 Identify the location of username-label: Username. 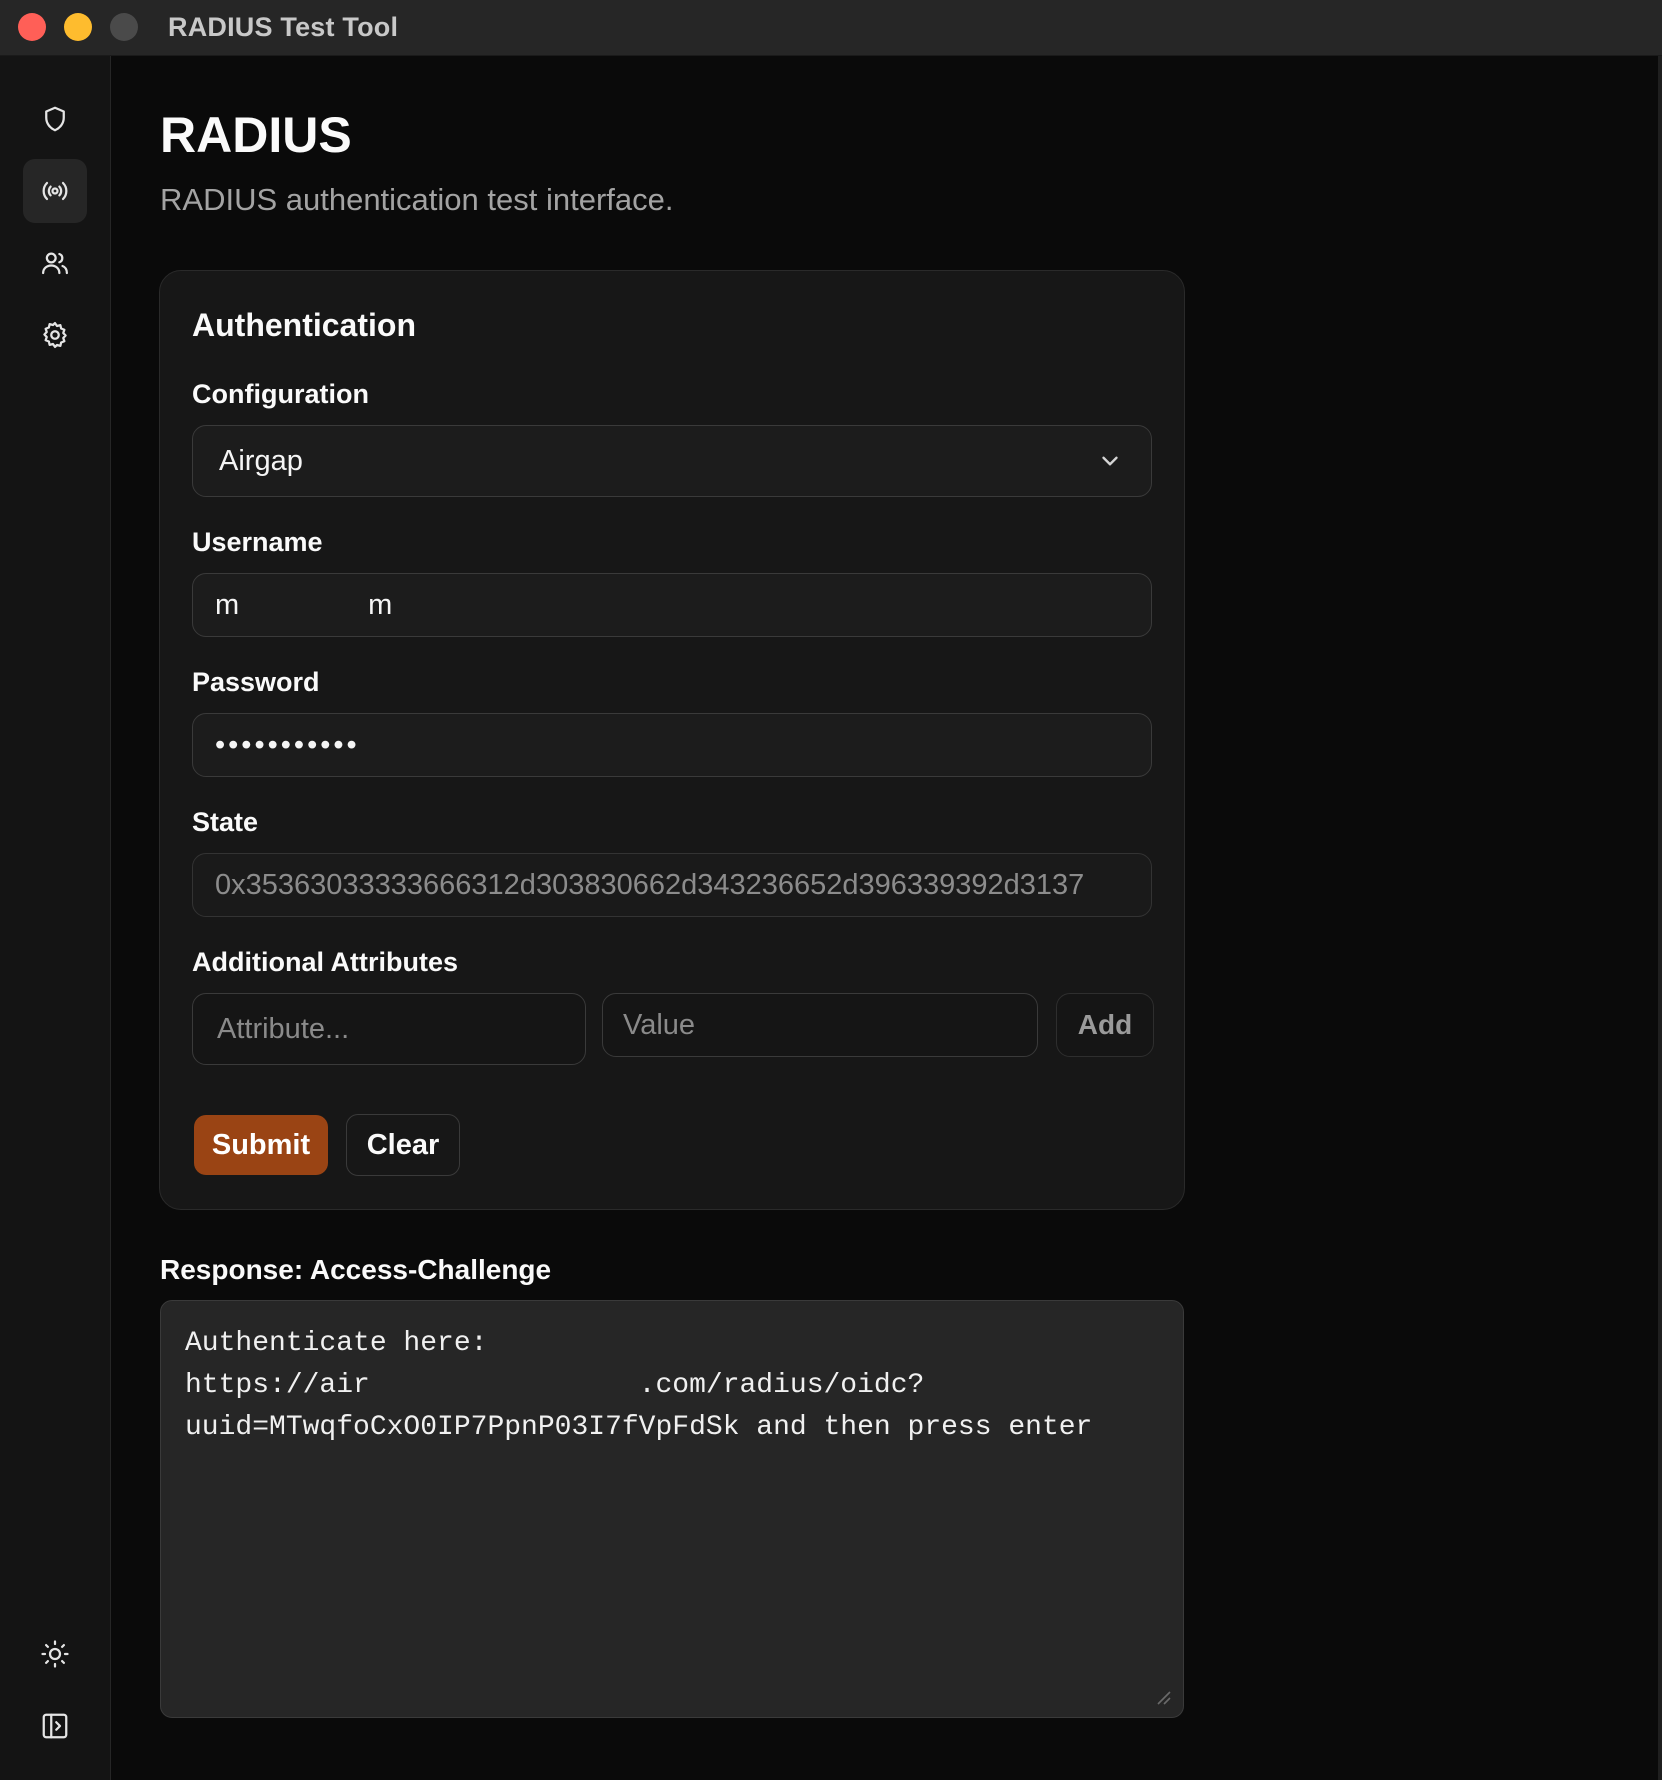
(257, 542).